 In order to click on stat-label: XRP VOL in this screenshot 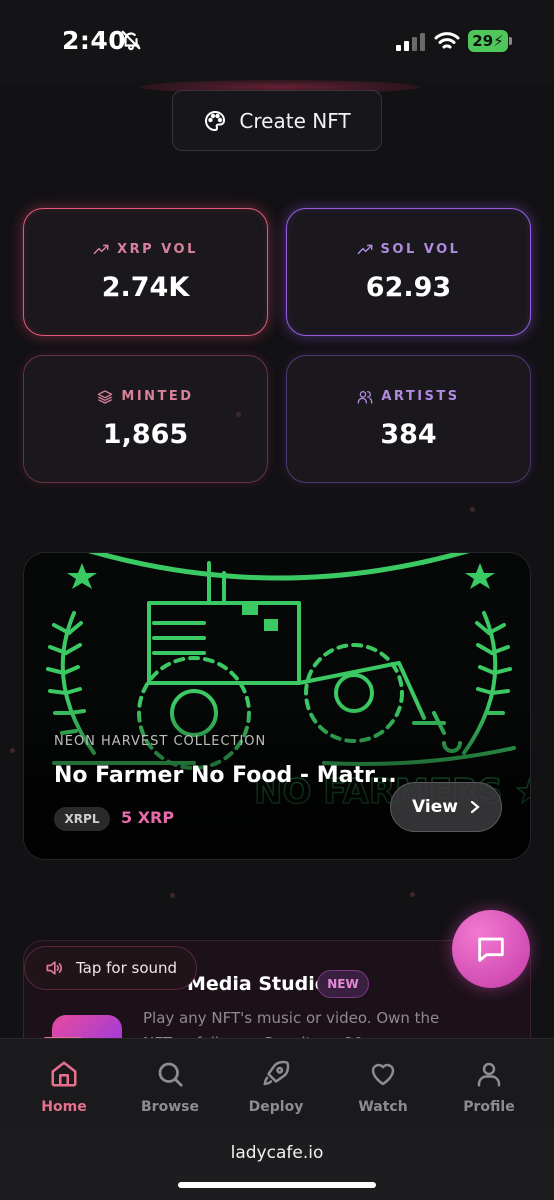, I will do `click(157, 249)`.